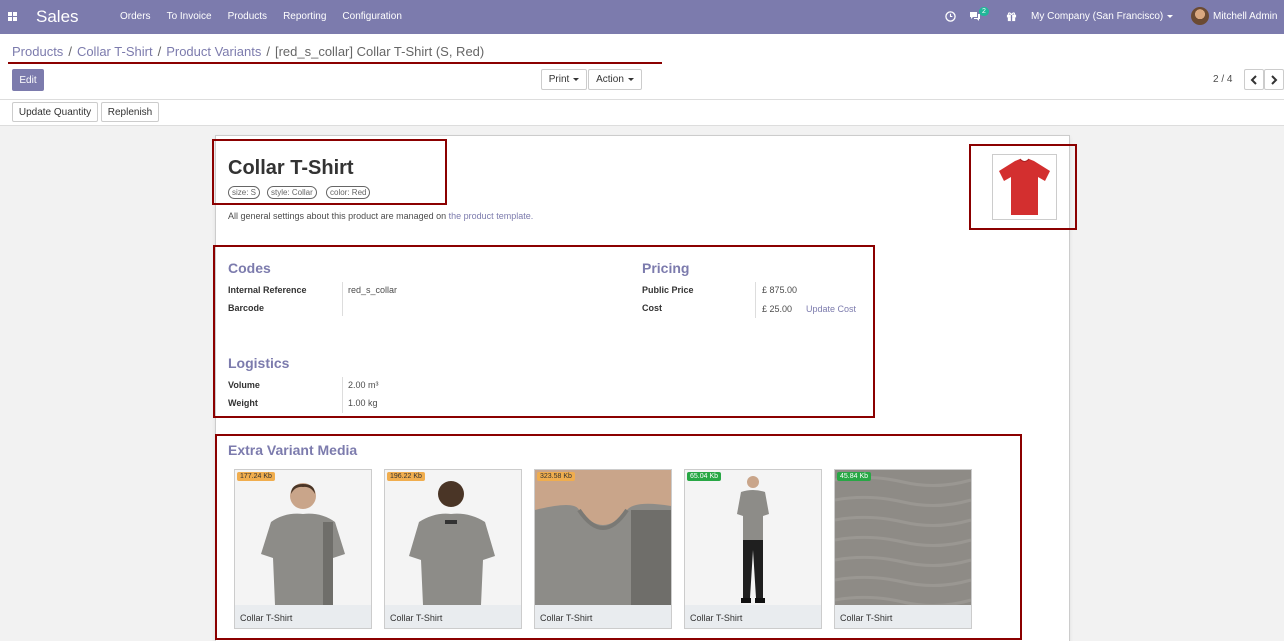 This screenshot has height=641, width=1284. I want to click on tag-size: size: S, so click(244, 192).